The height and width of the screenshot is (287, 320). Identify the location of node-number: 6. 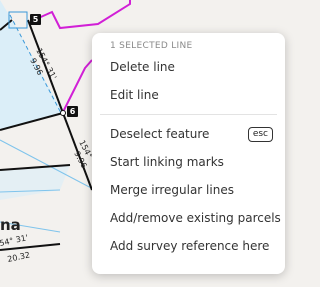
(72, 111).